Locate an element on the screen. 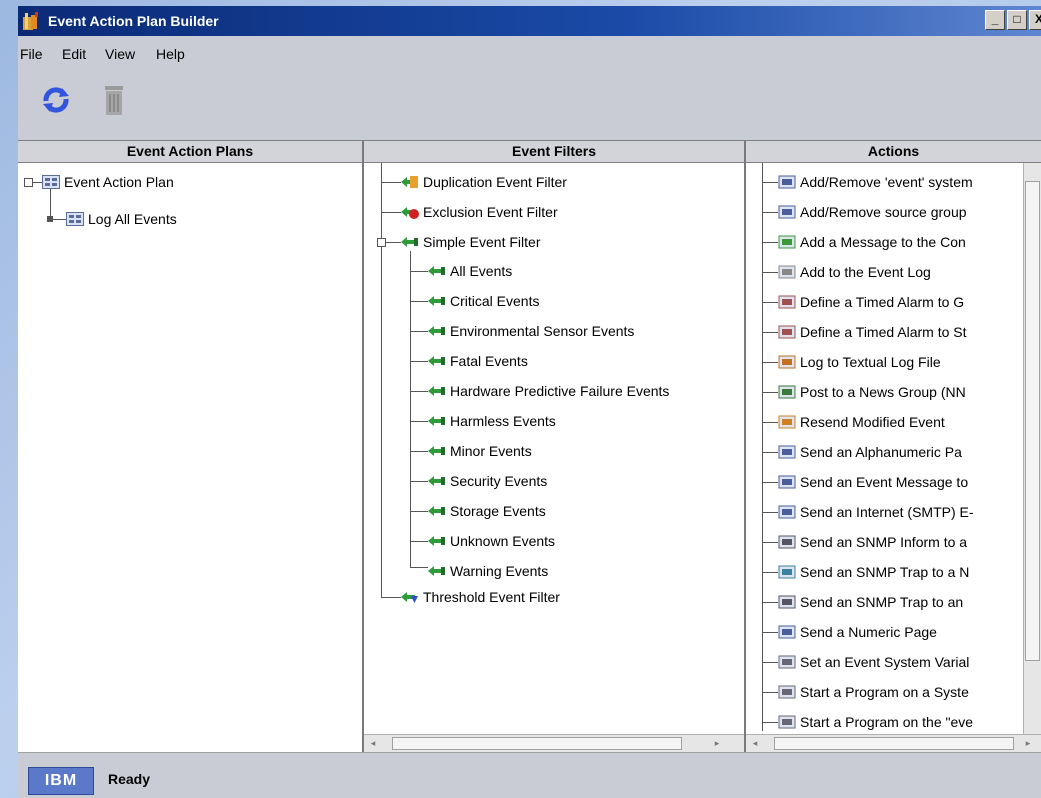 The height and width of the screenshot is (798, 1041). close-button: X is located at coordinates (1035, 20).